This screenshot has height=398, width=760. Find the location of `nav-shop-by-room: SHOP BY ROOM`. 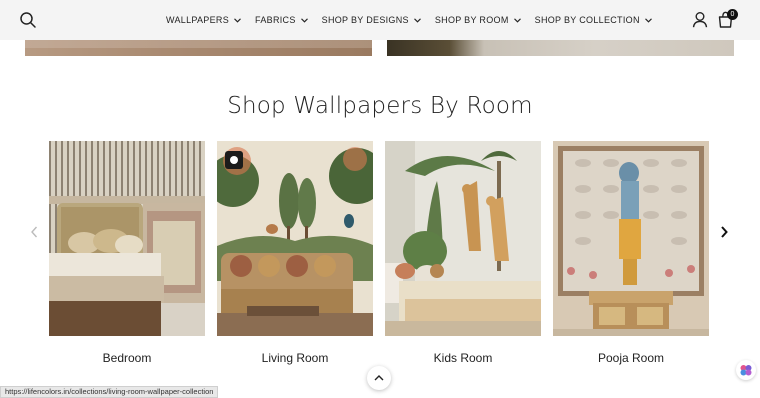

nav-shop-by-room: SHOP BY ROOM is located at coordinates (478, 20).